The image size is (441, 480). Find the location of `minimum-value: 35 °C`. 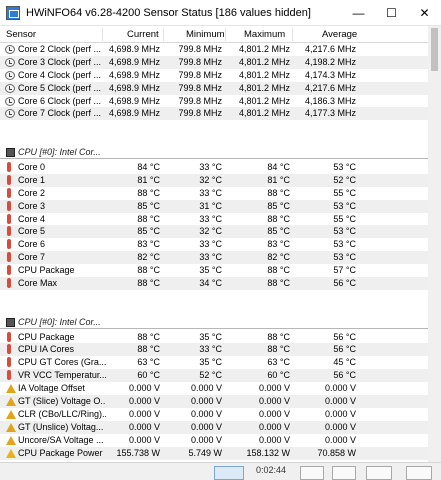

minimum-value: 35 °C is located at coordinates (210, 362).